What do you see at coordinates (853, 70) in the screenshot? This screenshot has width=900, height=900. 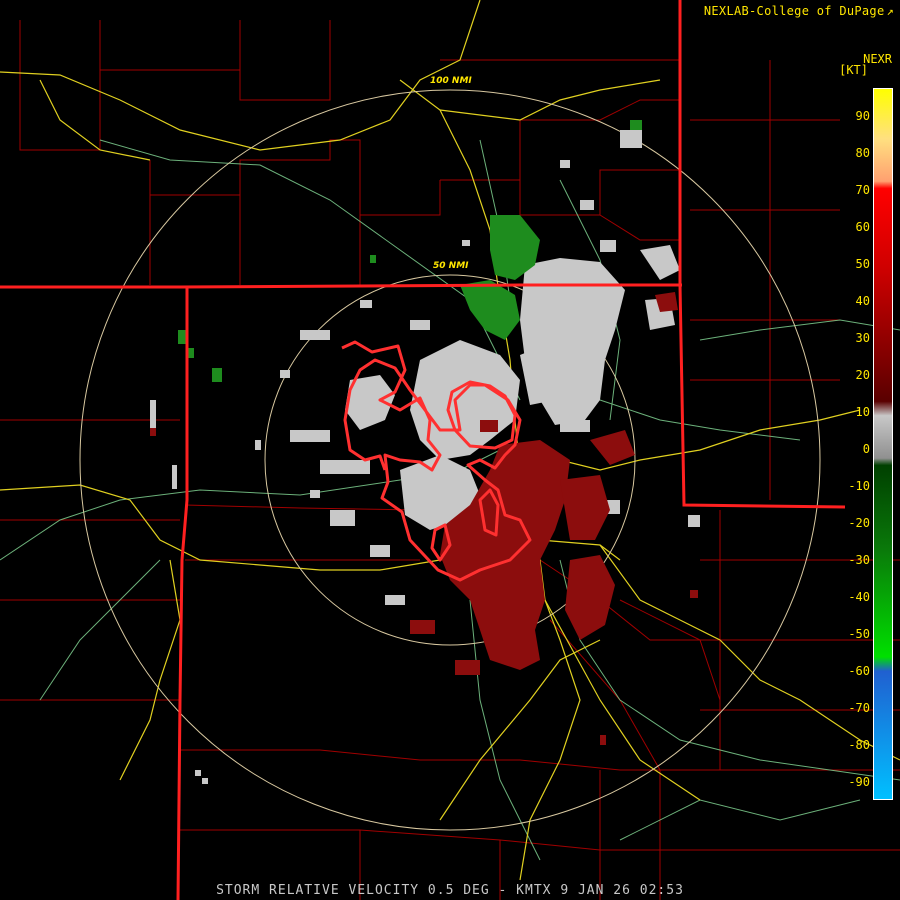 I see `scale-unit: [KT]` at bounding box center [853, 70].